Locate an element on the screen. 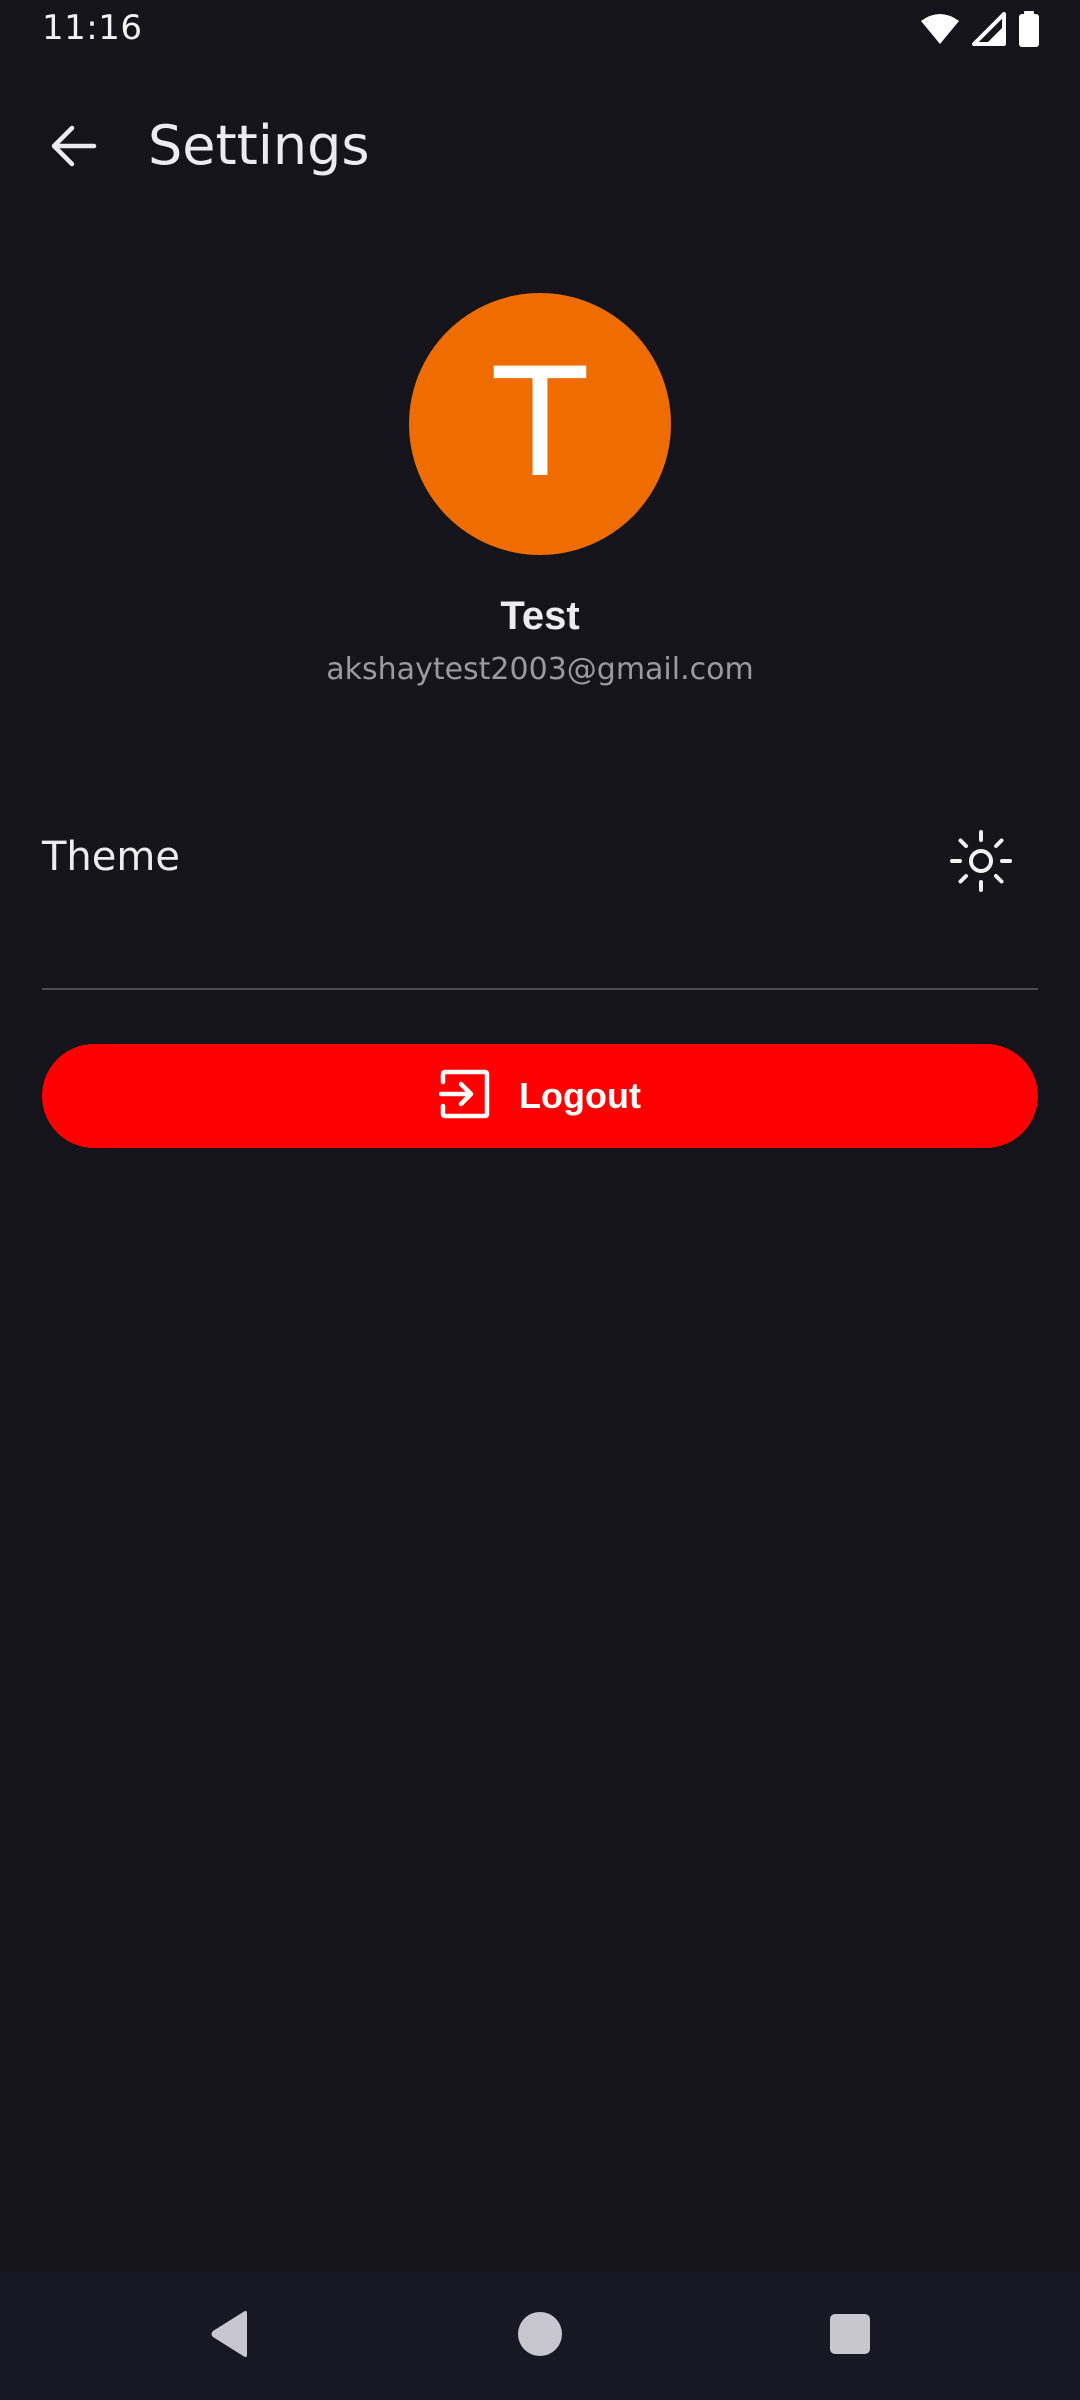 The height and width of the screenshot is (2400, 1080). battery-icon is located at coordinates (1029, 31).